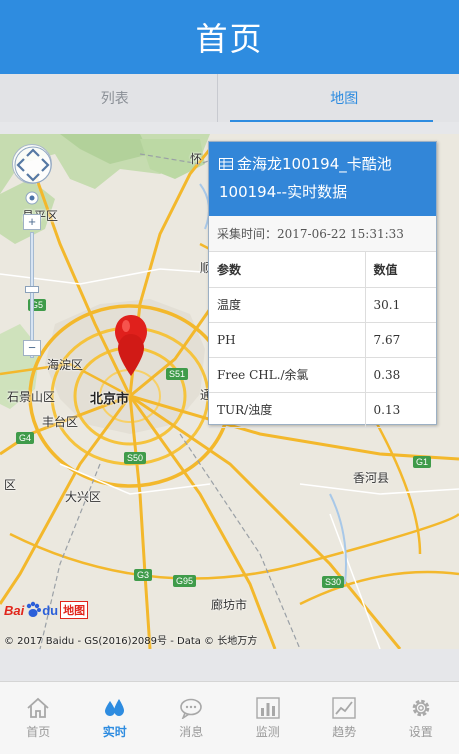 The image size is (459, 754). I want to click on trend-icon, so click(344, 707).